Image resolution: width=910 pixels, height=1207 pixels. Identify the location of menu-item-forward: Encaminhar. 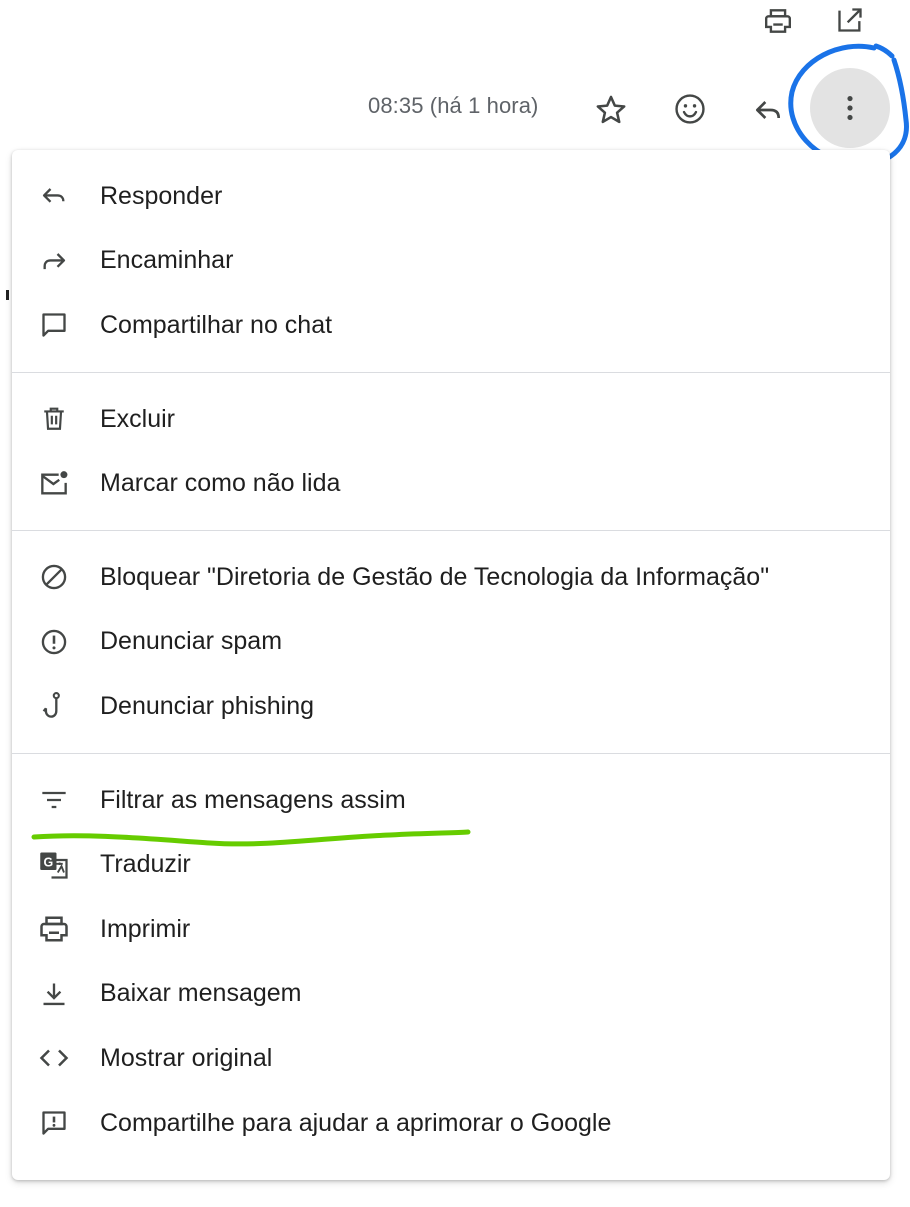
(451, 261).